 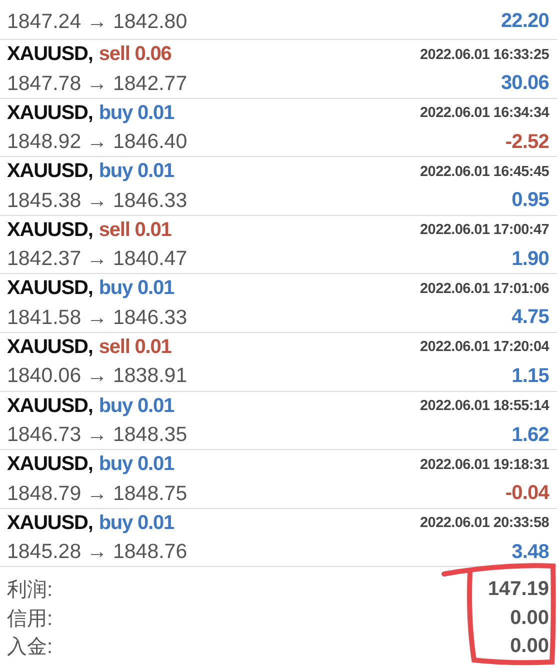 I want to click on profit-value: 22.20, so click(x=524, y=21).